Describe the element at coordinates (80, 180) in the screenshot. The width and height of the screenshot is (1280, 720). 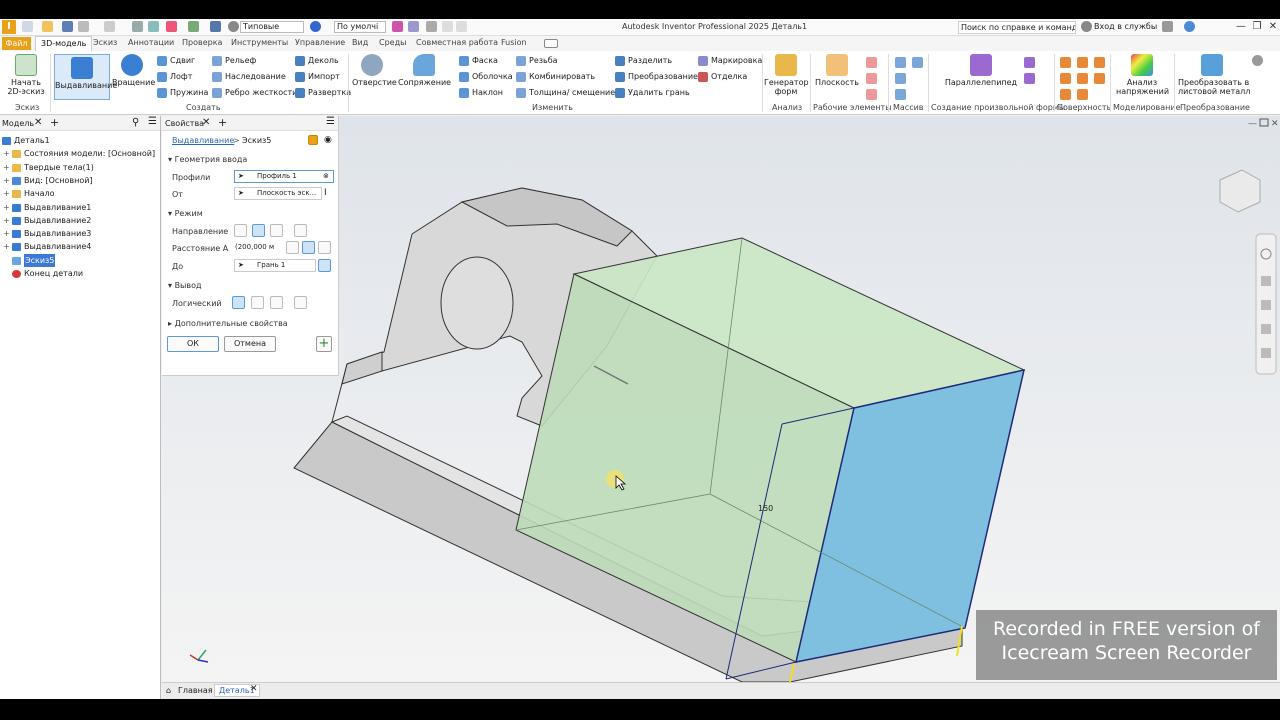
I see `tree-item: + Вид: [Основной]` at that location.